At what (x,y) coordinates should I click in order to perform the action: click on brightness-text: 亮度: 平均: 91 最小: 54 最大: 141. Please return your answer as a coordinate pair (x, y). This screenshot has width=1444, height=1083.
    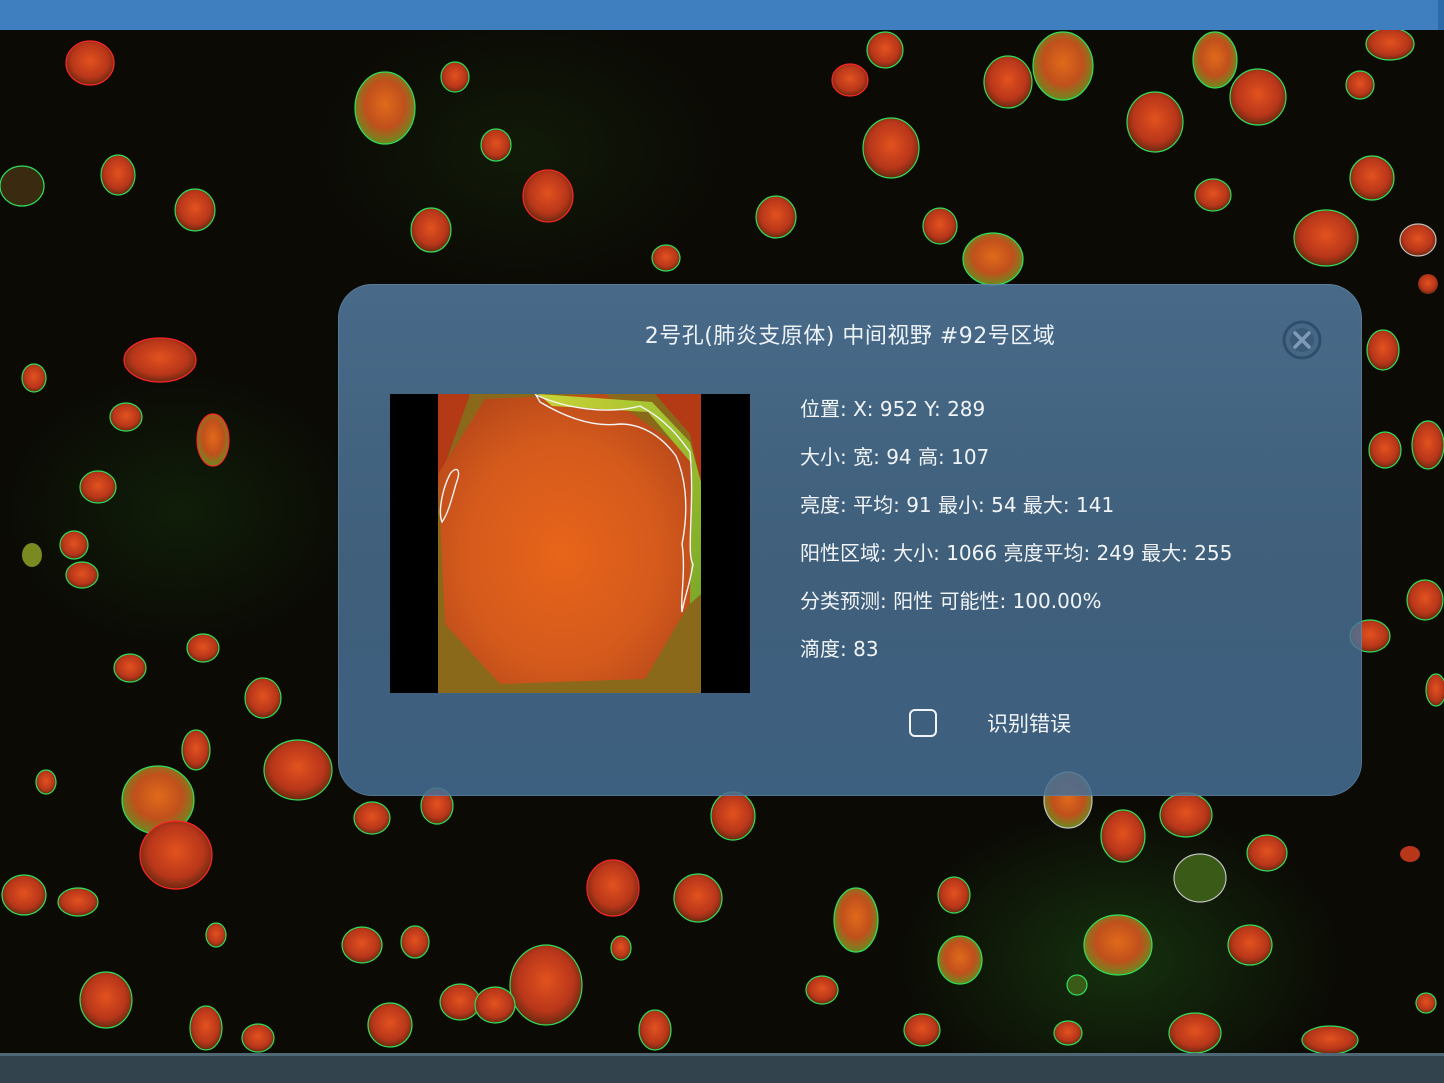
    Looking at the image, I should click on (957, 505).